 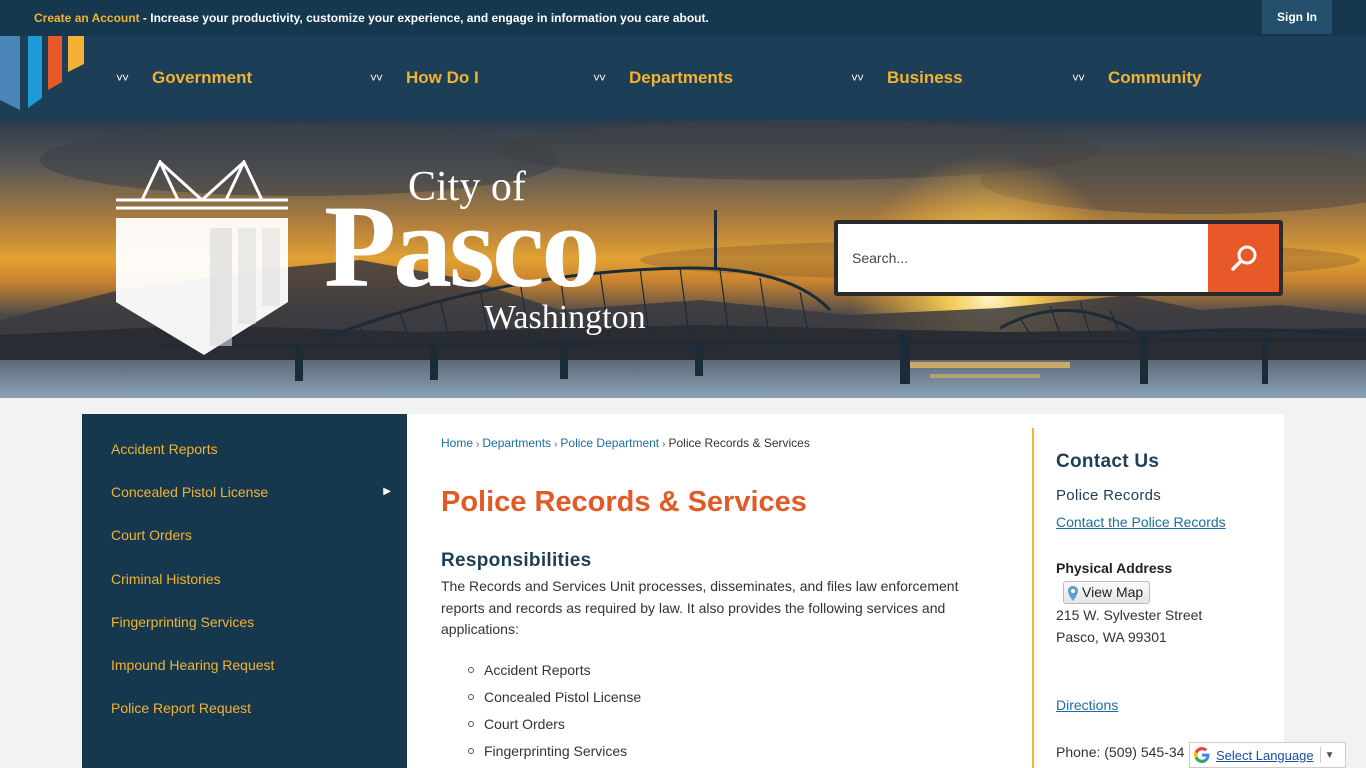 I want to click on site-search, so click(x=1058, y=258).